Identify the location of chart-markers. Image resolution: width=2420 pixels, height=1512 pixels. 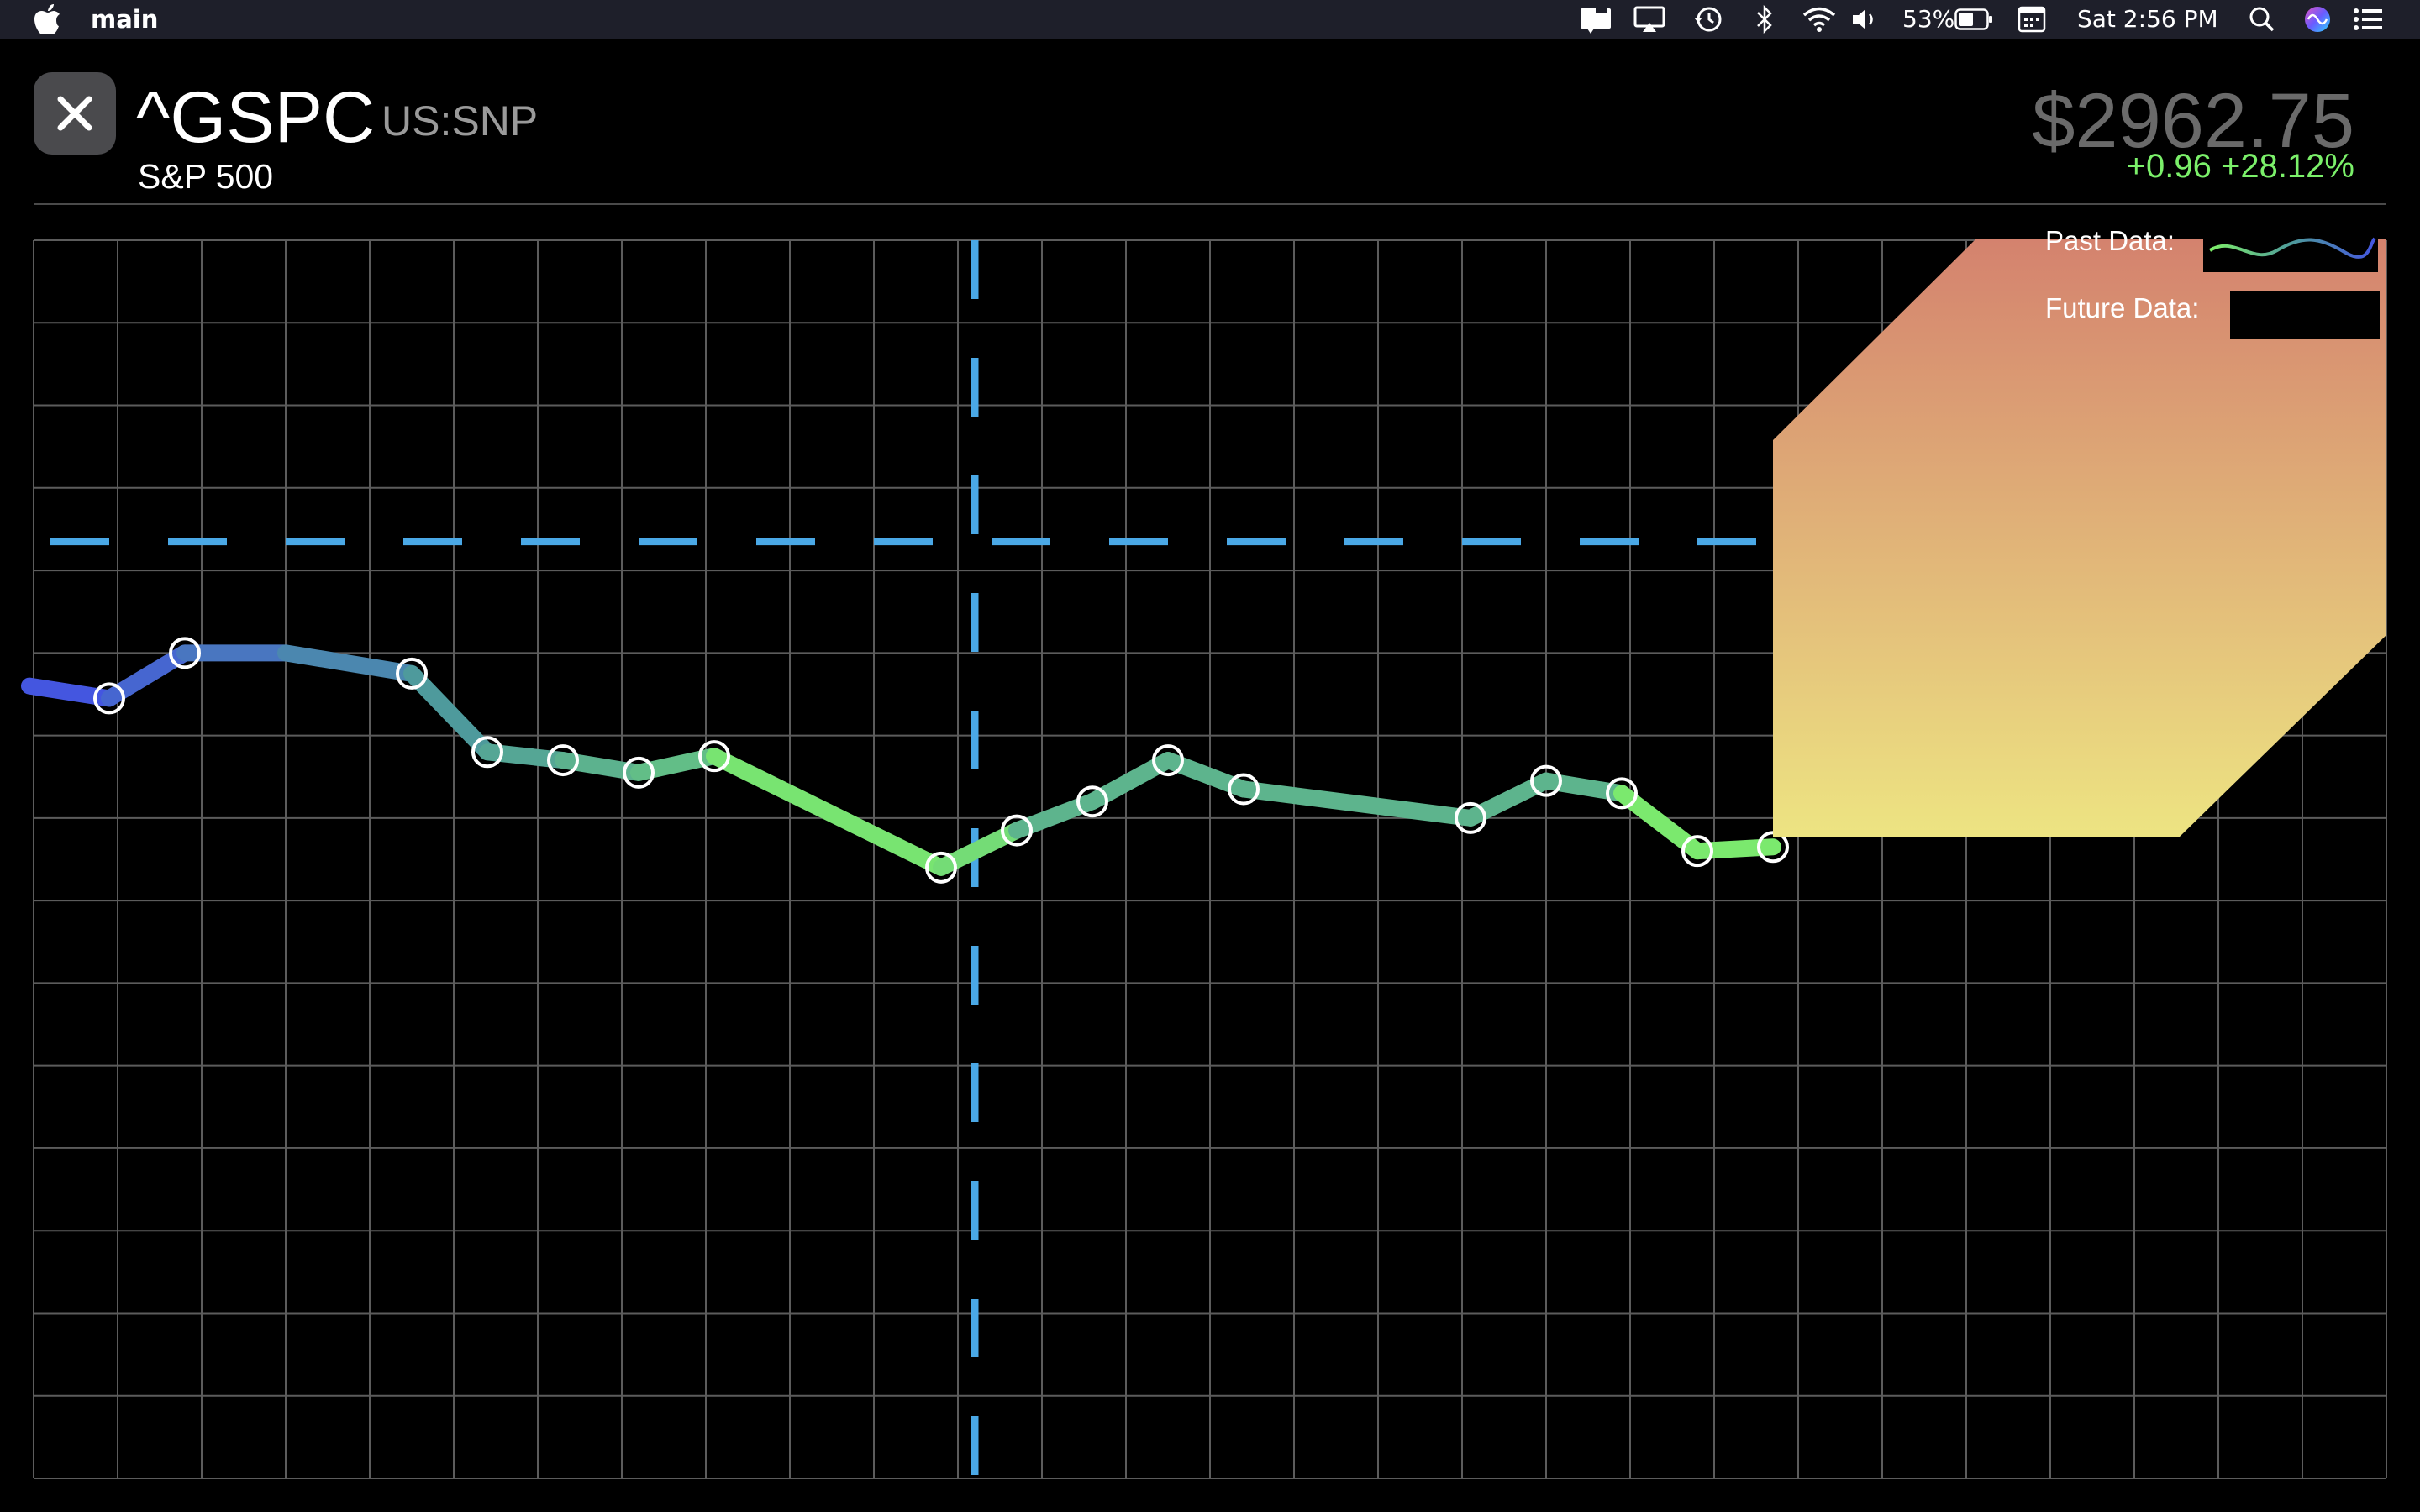
(941, 760).